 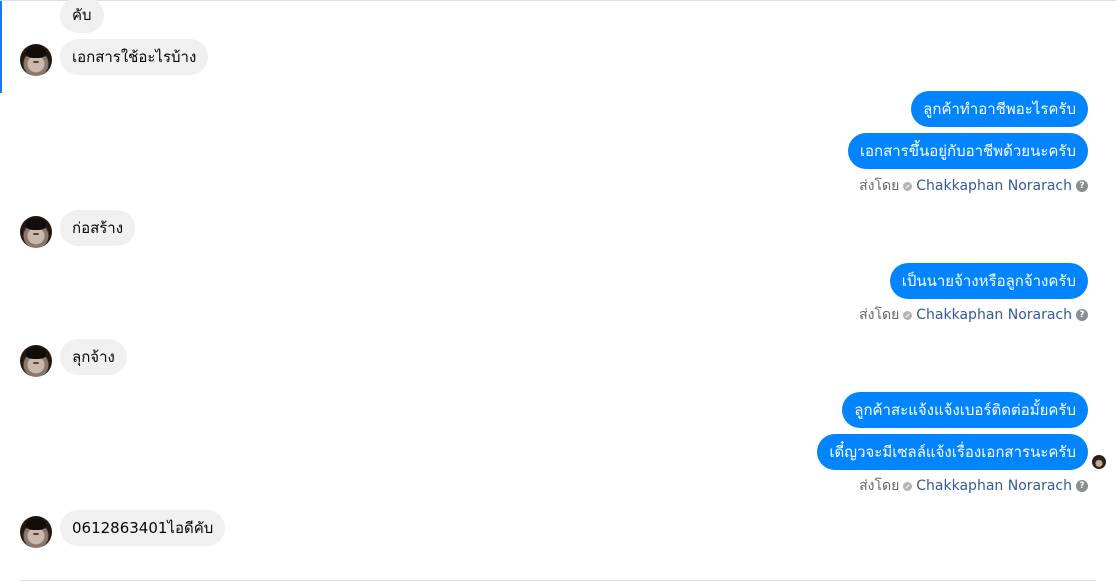 What do you see at coordinates (988, 281) in the screenshot?
I see `outgoing-message: เป็นนายจ้างหรือลูกจ้างครับ` at bounding box center [988, 281].